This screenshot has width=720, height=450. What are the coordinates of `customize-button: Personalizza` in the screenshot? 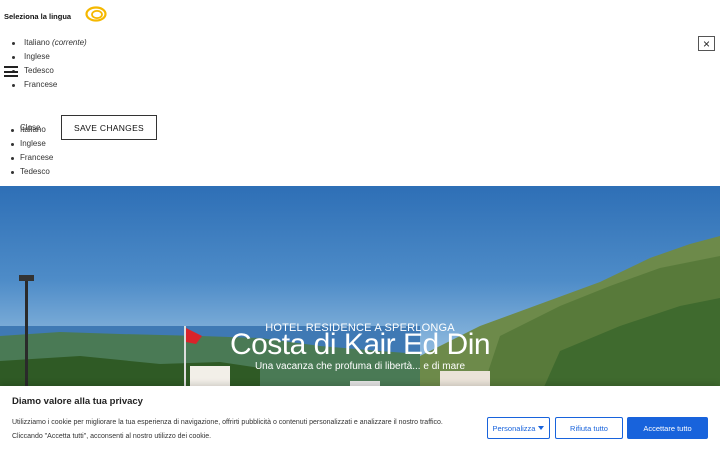 It's located at (518, 428).